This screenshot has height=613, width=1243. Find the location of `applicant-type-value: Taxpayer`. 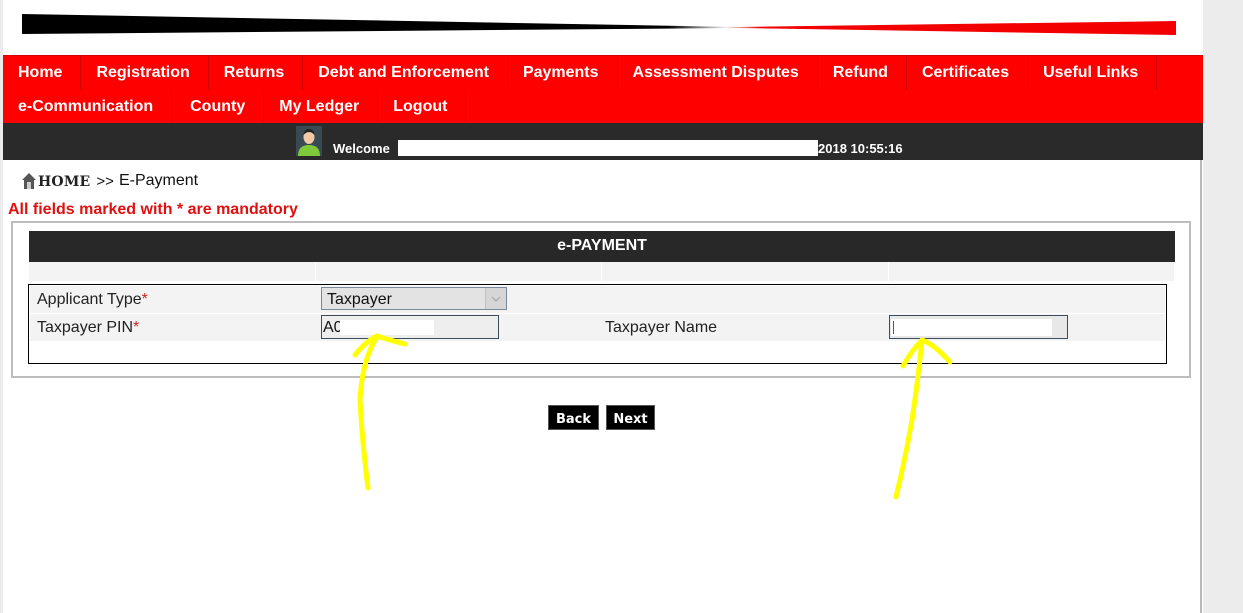

applicant-type-value: Taxpayer is located at coordinates (359, 299).